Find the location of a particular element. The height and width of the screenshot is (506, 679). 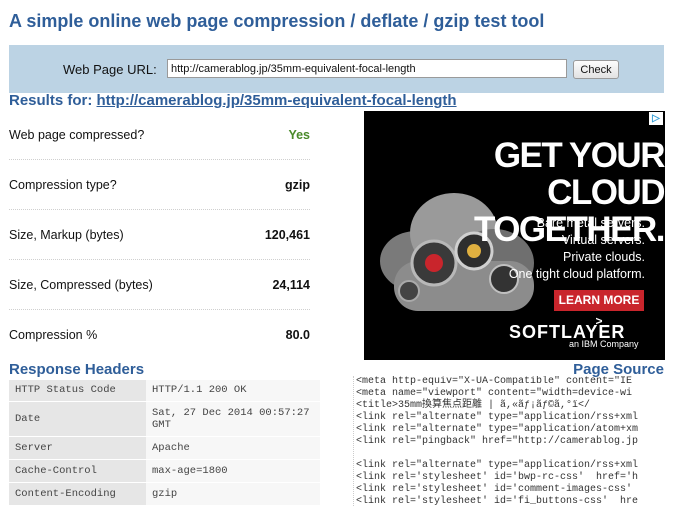

ad-brand-subtitle: an IBM Company is located at coordinates (604, 344).